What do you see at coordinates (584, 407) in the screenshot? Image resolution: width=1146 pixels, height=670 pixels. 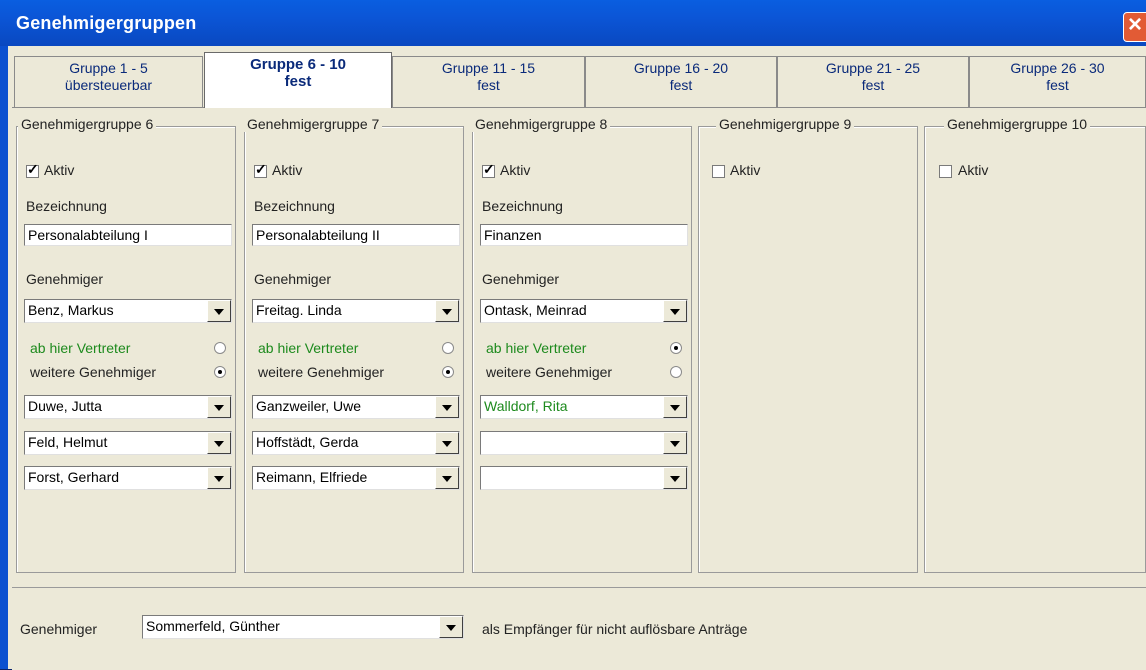 I see `extra-genehmiger-select: Walldorf, Rita` at bounding box center [584, 407].